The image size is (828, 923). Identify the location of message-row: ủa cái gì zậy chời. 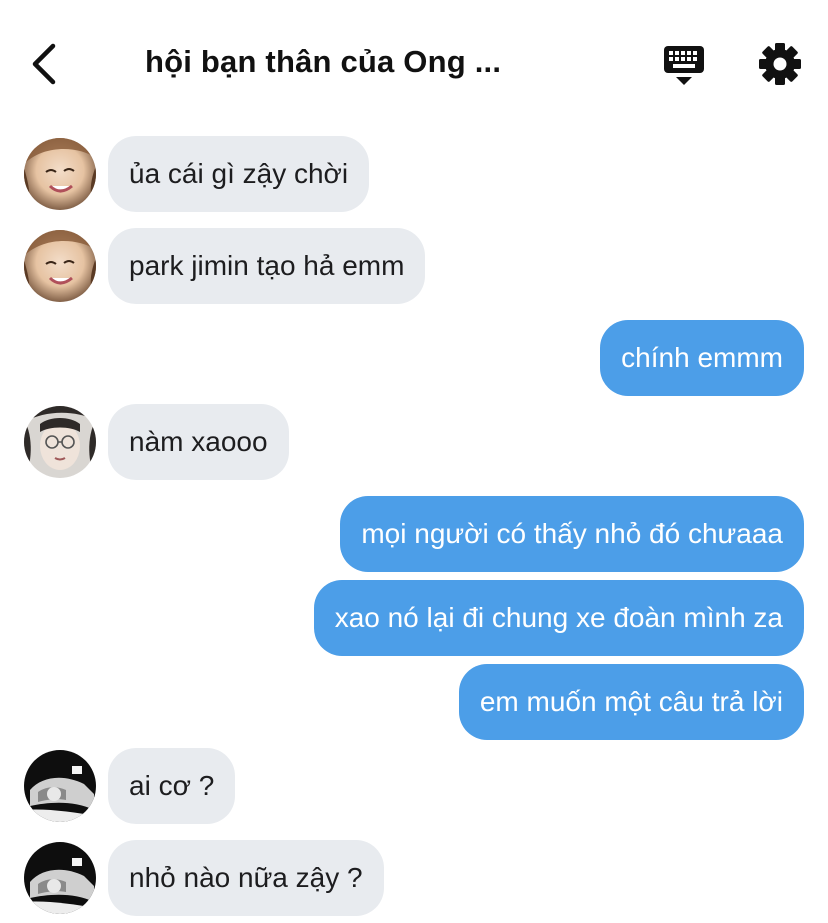
(414, 174).